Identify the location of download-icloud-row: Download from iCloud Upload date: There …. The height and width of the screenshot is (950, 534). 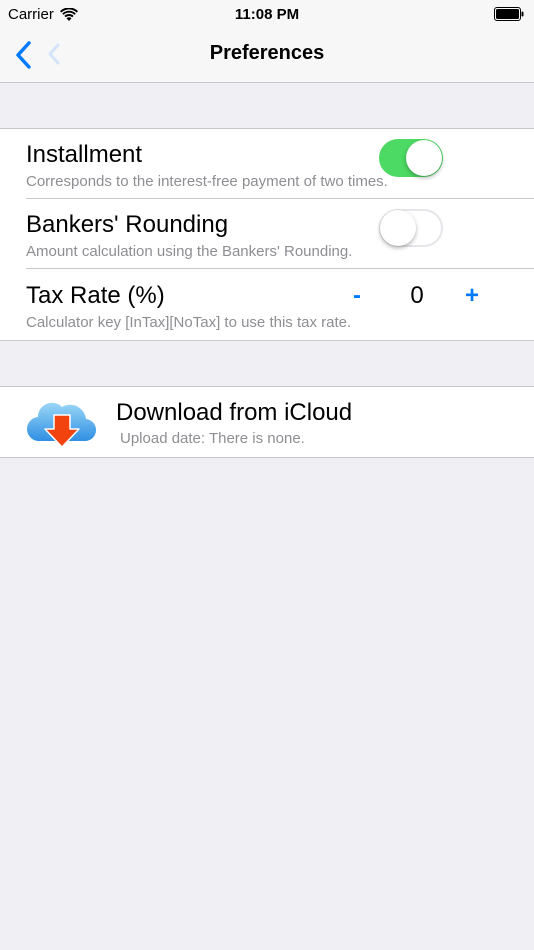
(267, 422).